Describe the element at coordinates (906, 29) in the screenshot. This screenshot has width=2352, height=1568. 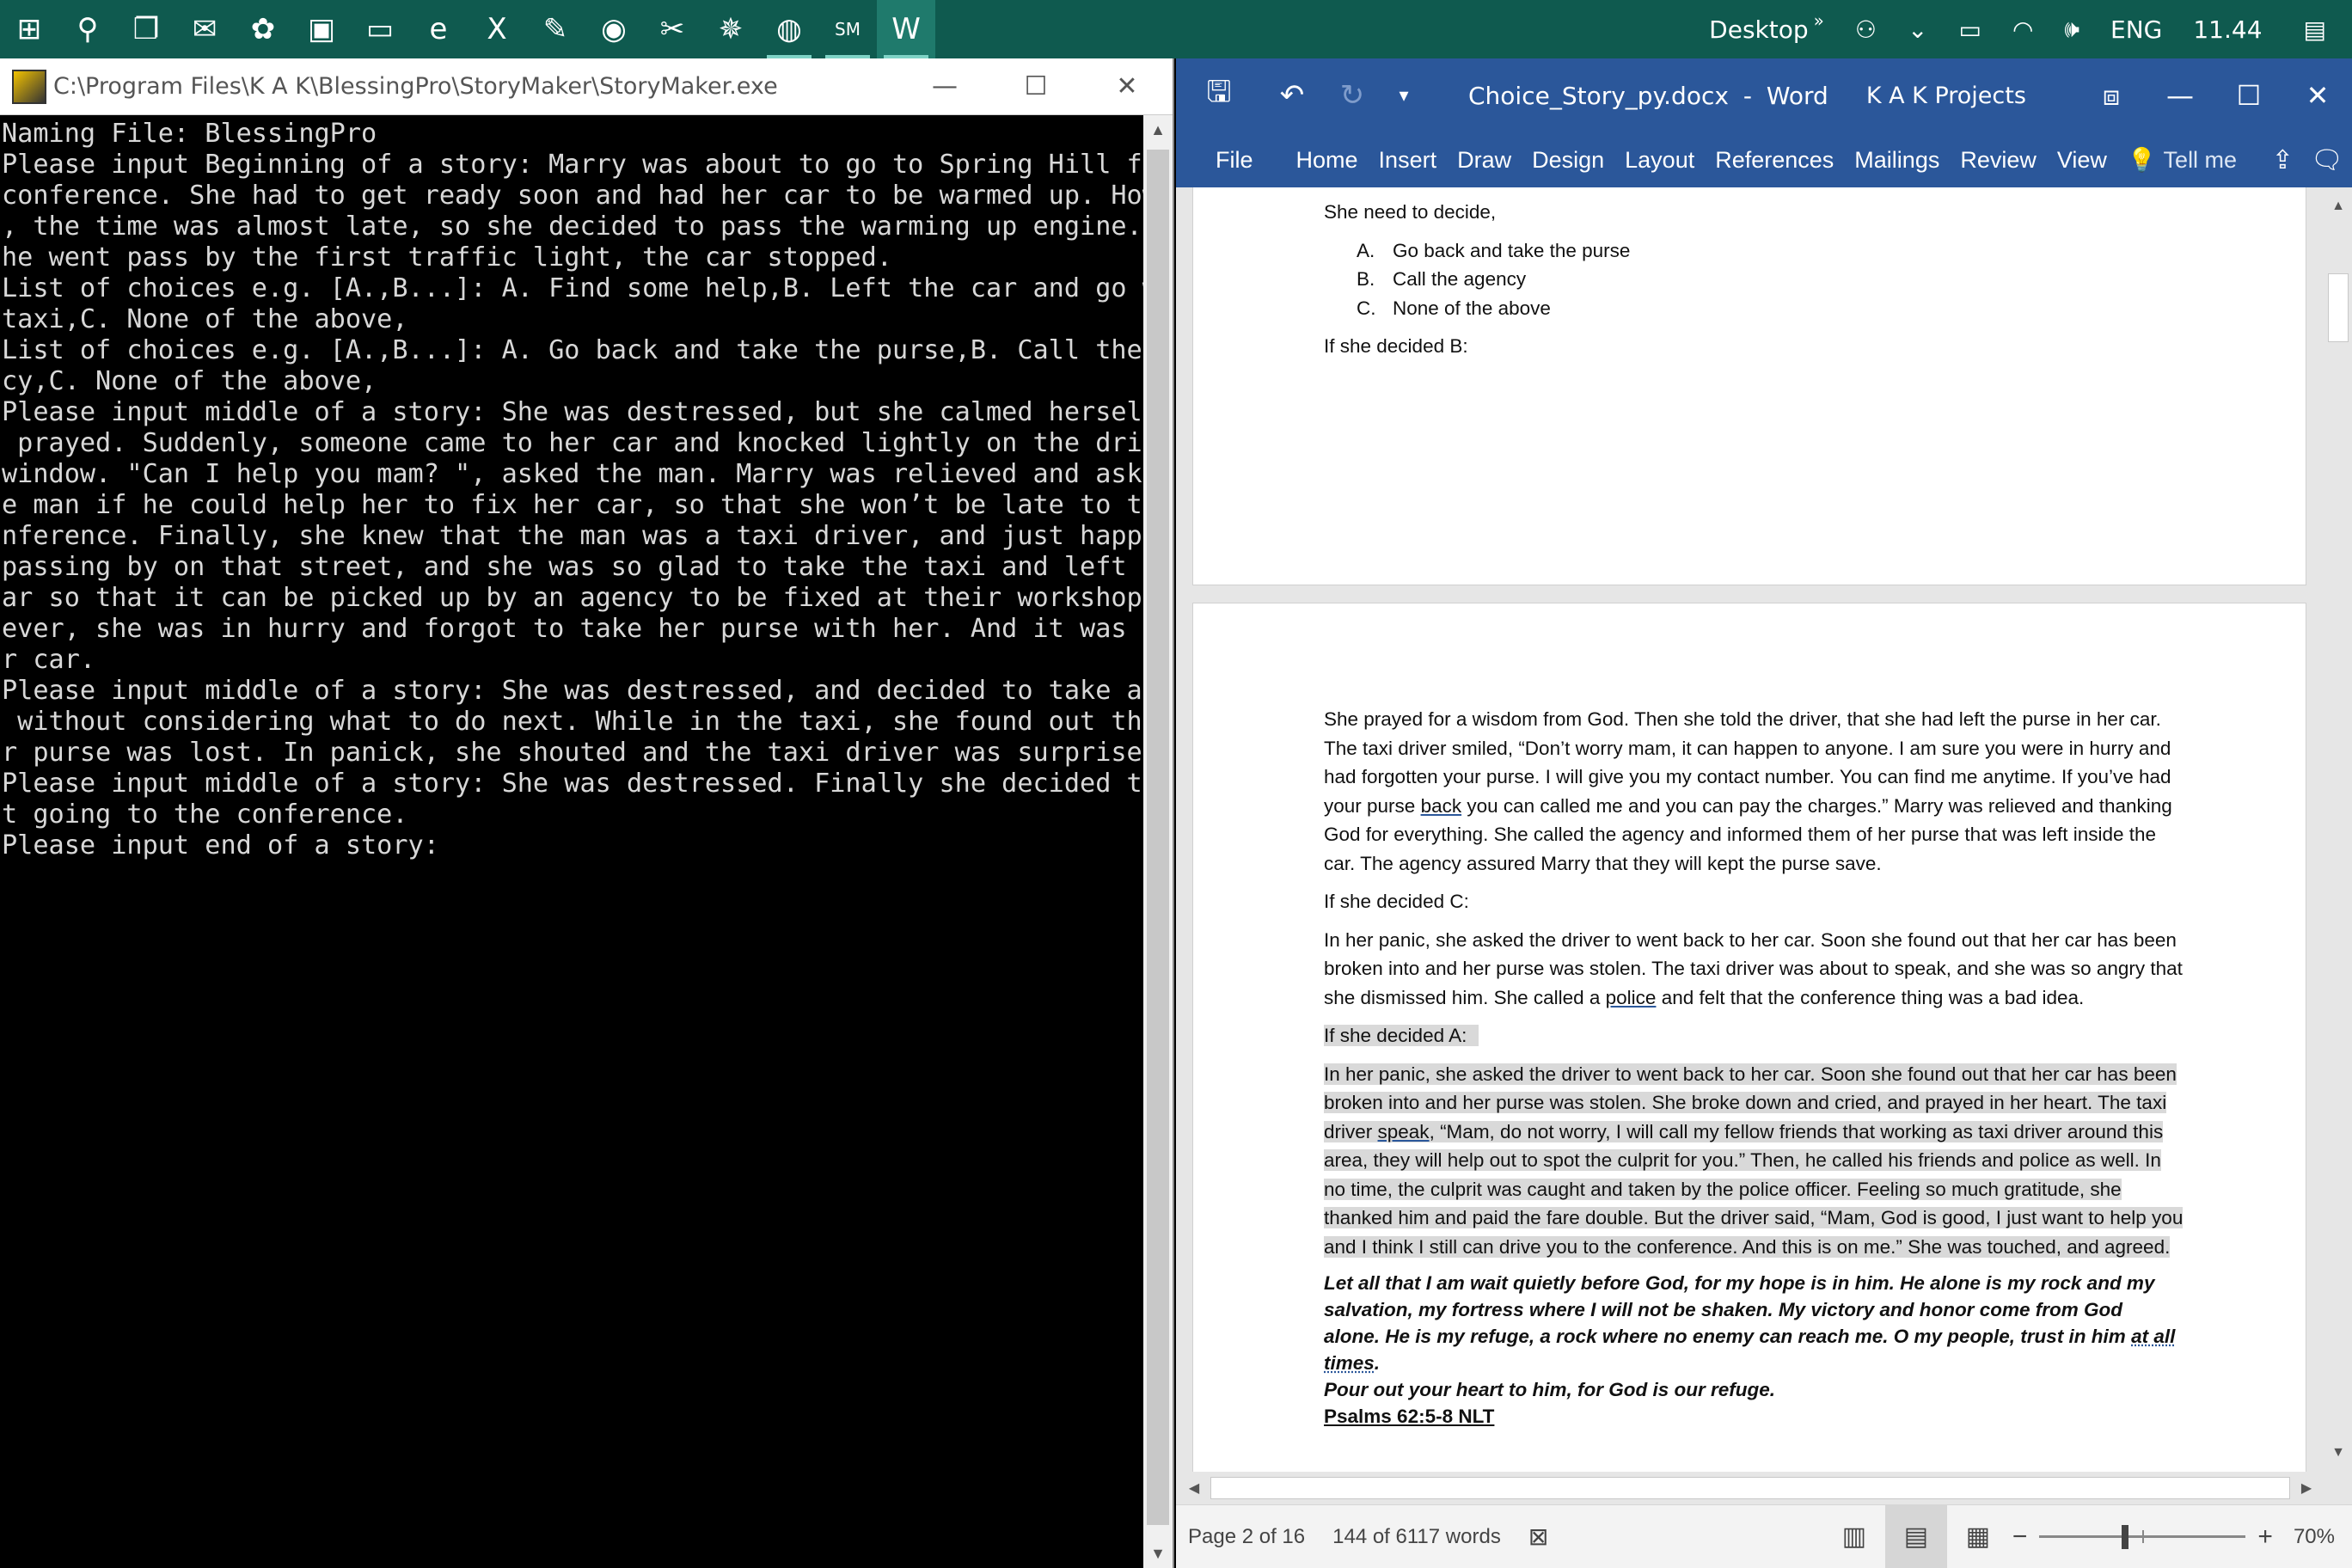
I see `word-icon: W` at that location.